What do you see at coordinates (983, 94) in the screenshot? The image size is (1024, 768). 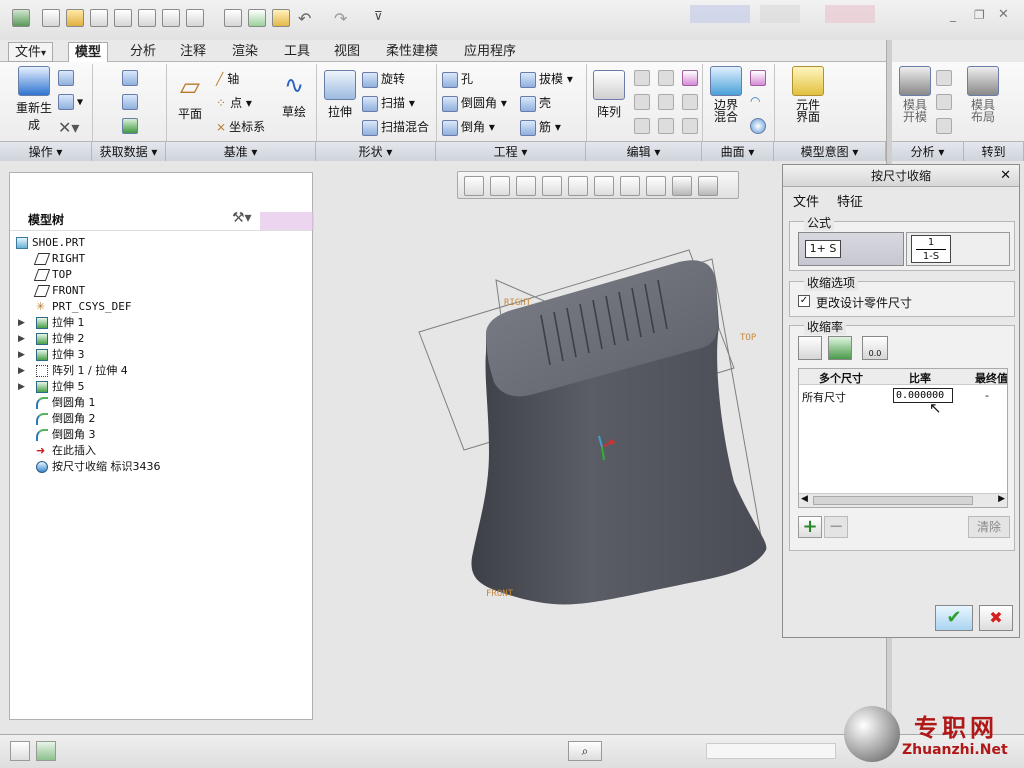 I see `mold-layout-button: 模具 布局` at bounding box center [983, 94].